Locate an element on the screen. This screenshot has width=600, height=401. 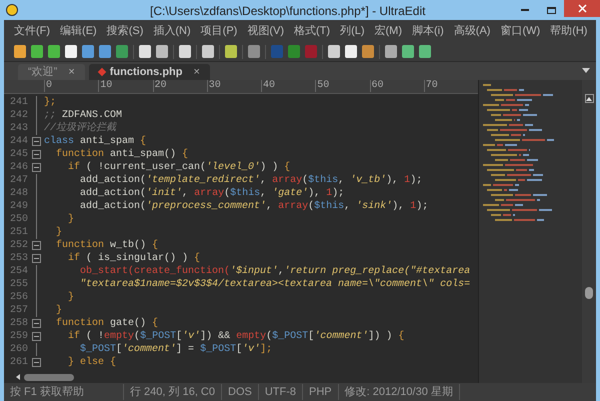
line-number: 245 is located at coordinates (18, 155).